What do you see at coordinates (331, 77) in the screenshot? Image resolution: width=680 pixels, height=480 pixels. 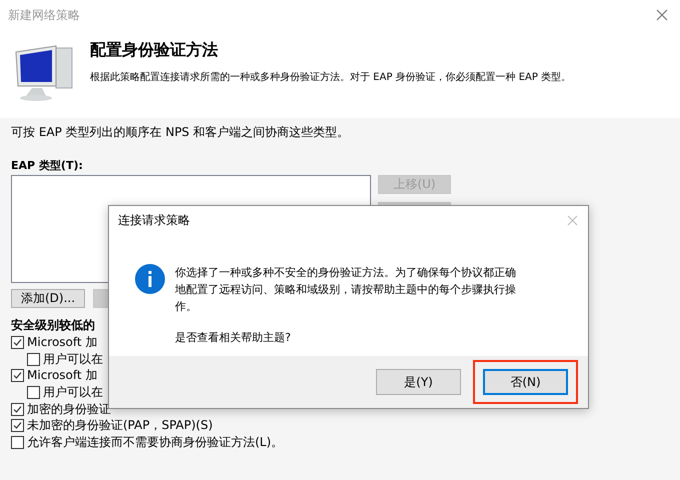 I see `page-description: 根据此策略配置连接请求所需的一种或多种身份验证方法。对于 EAP 身份验证，你必须配置一种 EAP 类型。` at bounding box center [331, 77].